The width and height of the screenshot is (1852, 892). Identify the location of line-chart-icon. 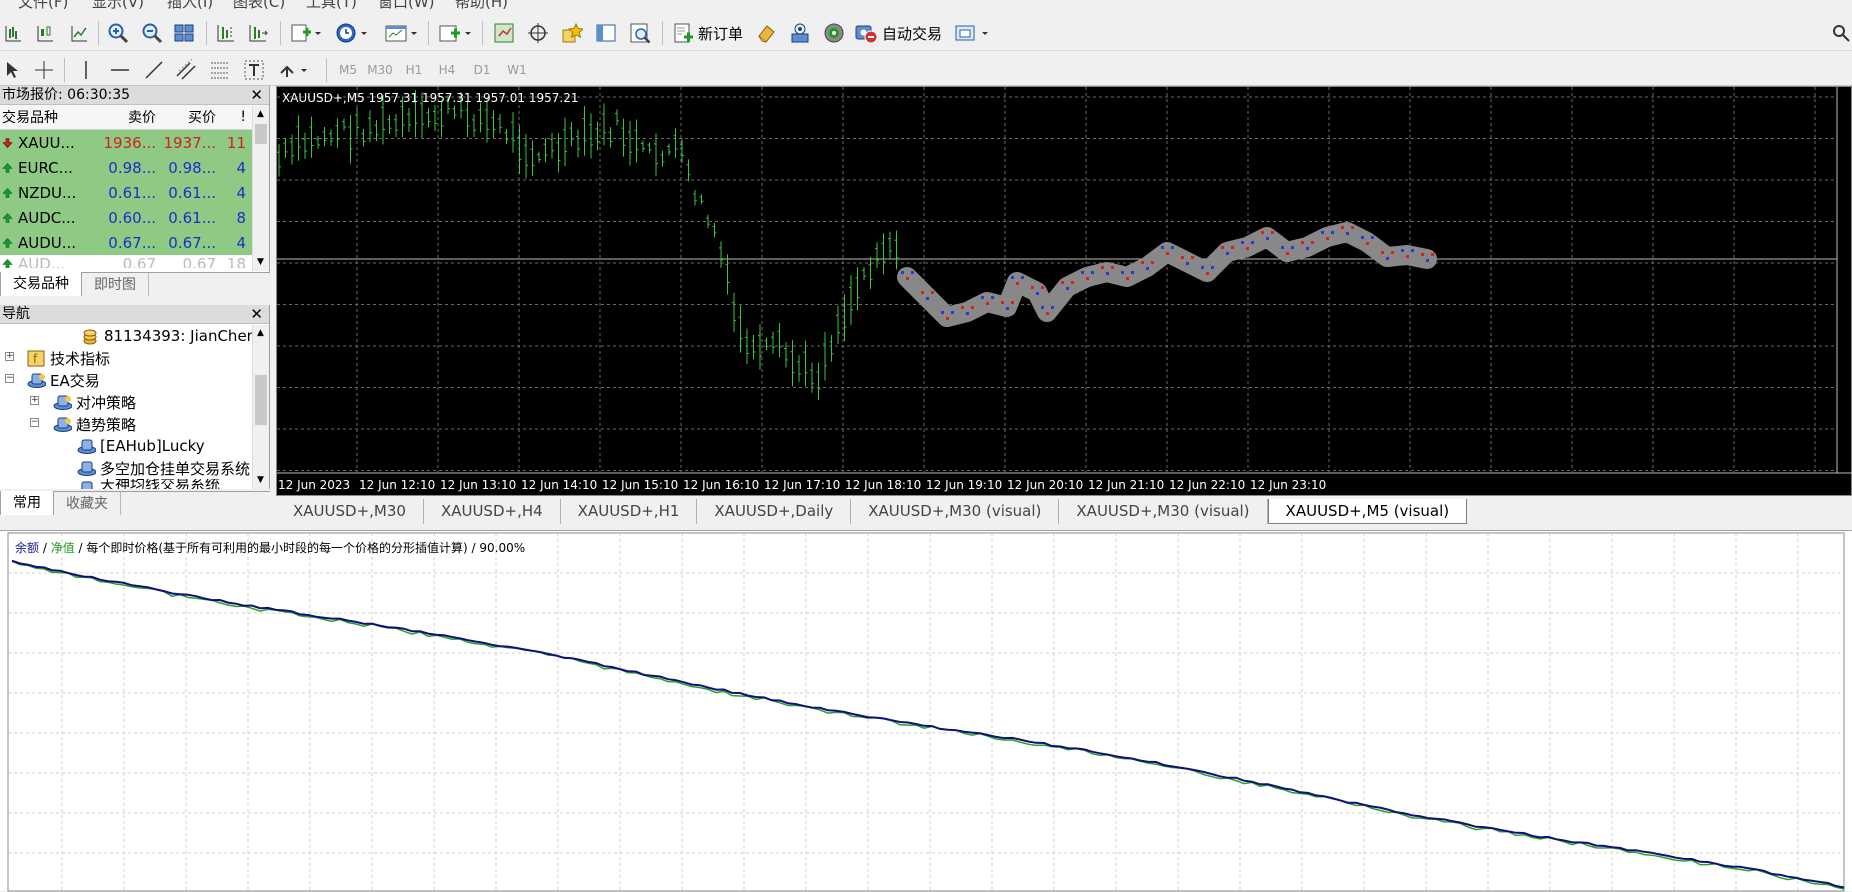
(79, 33).